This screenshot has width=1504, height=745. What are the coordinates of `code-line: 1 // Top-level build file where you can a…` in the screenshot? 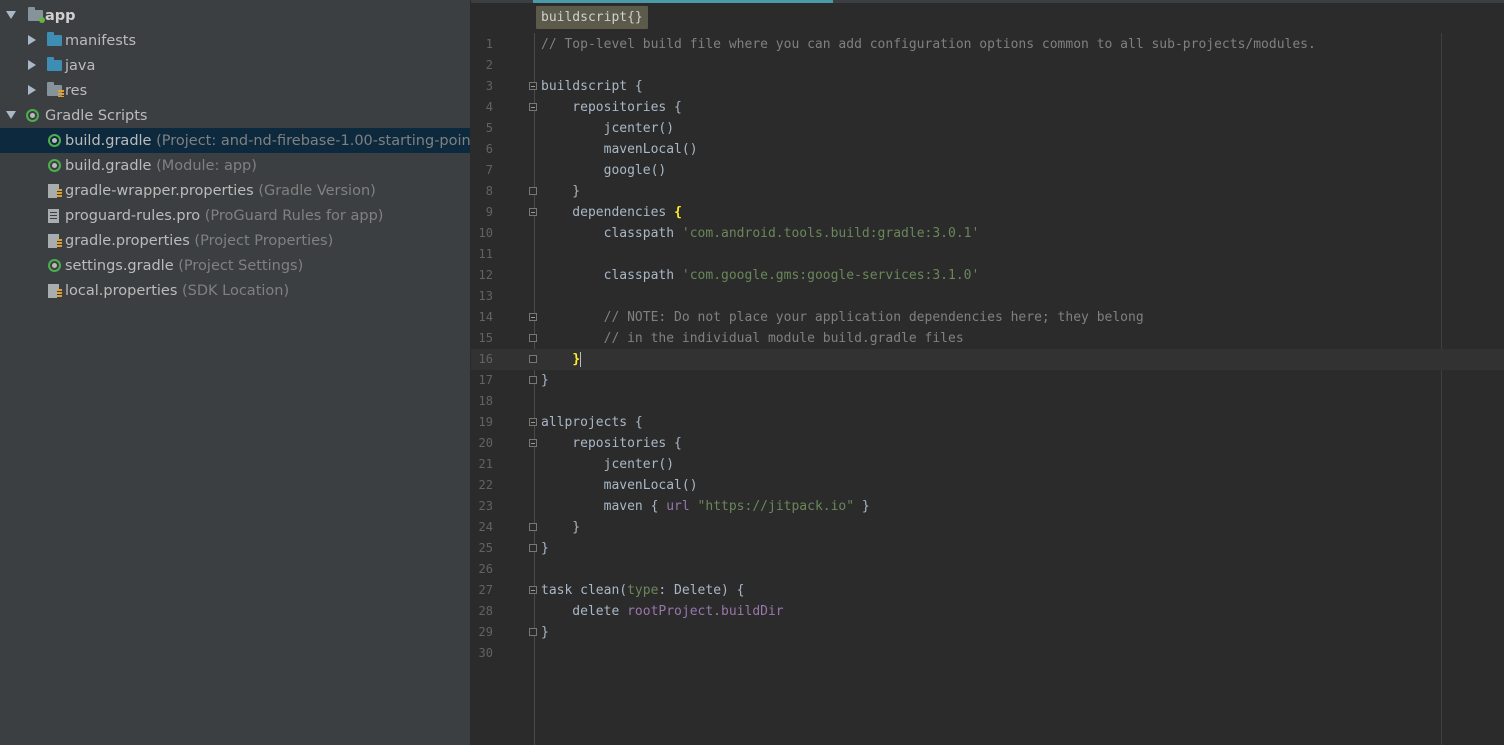 It's located at (987, 44).